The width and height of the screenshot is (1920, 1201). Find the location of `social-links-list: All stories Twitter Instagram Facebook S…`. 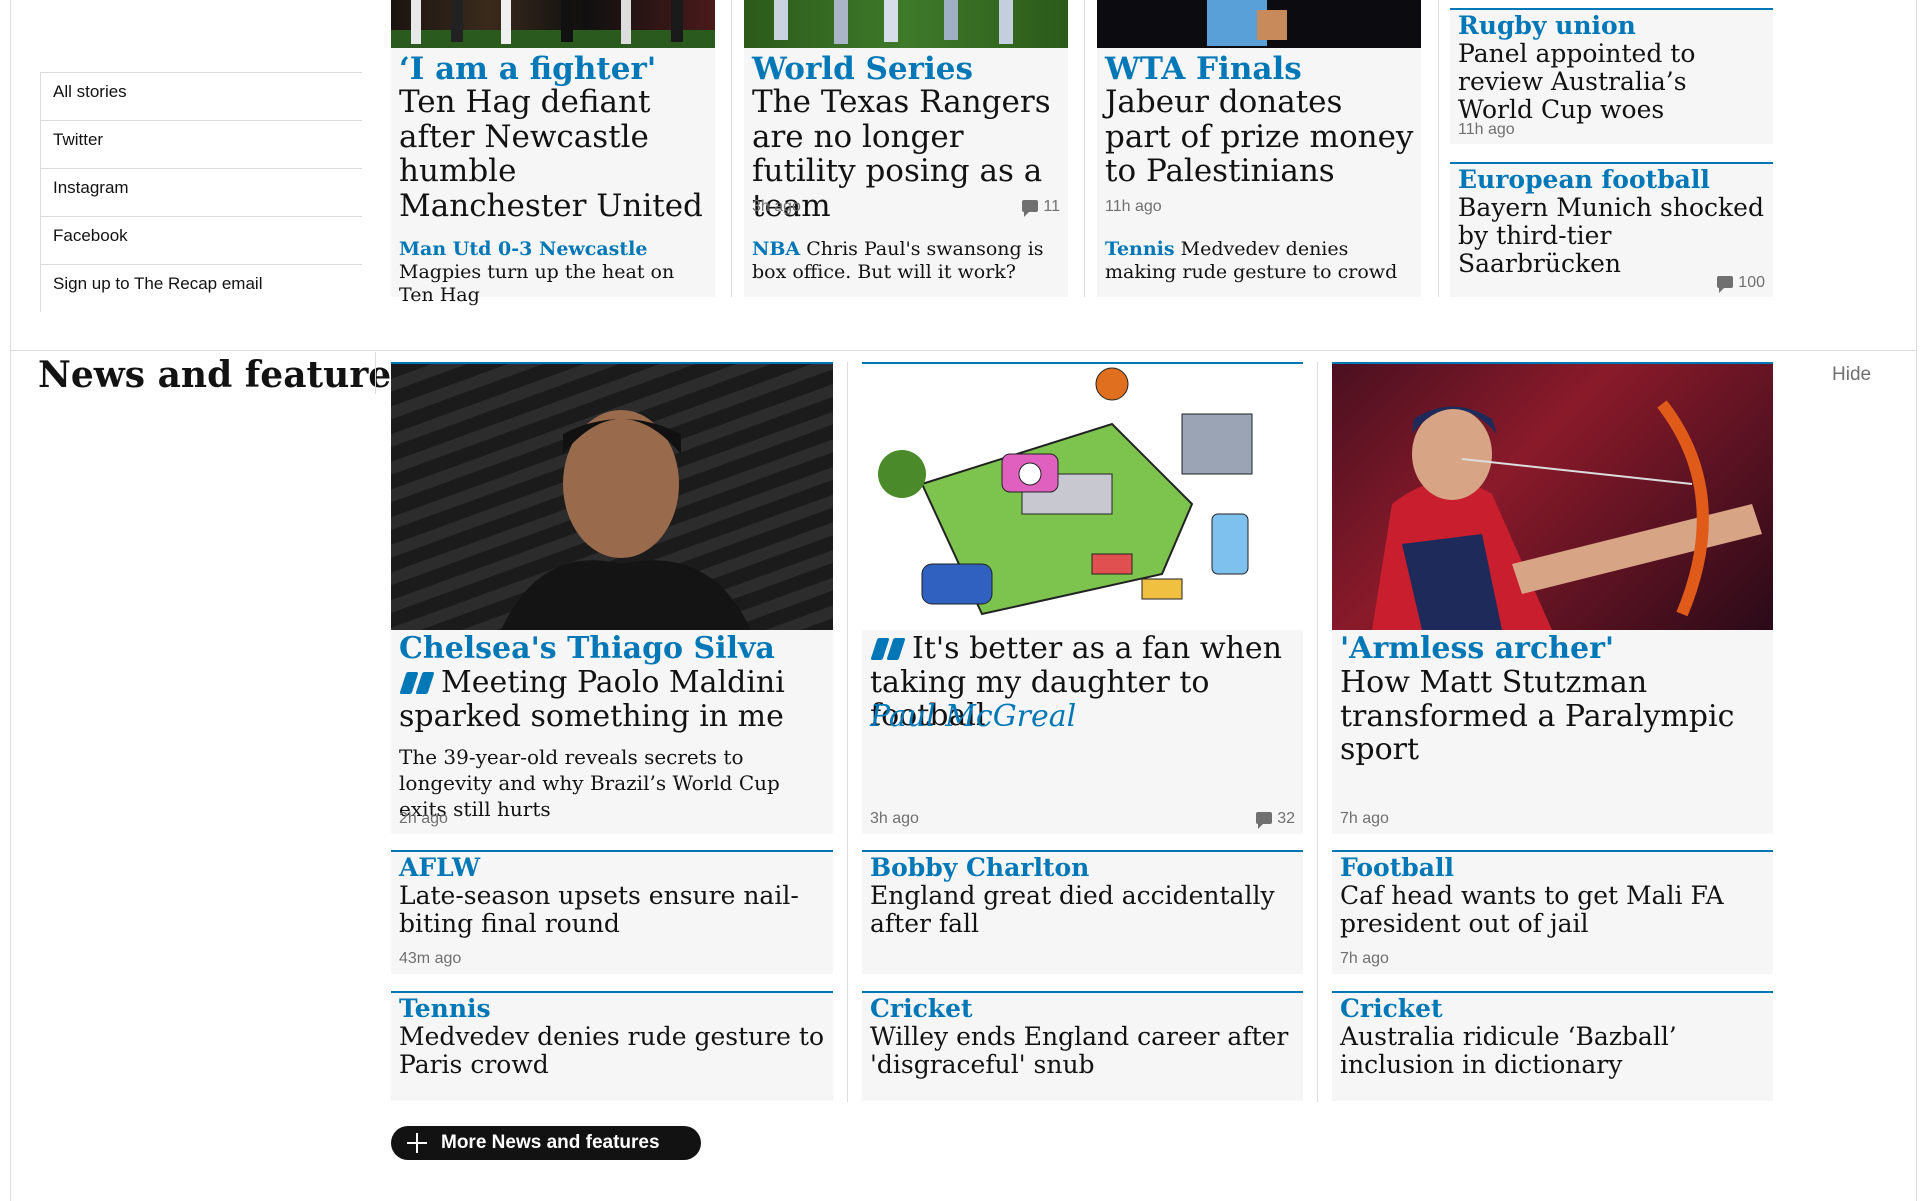

social-links-list: All stories Twitter Instagram Facebook S… is located at coordinates (201, 192).